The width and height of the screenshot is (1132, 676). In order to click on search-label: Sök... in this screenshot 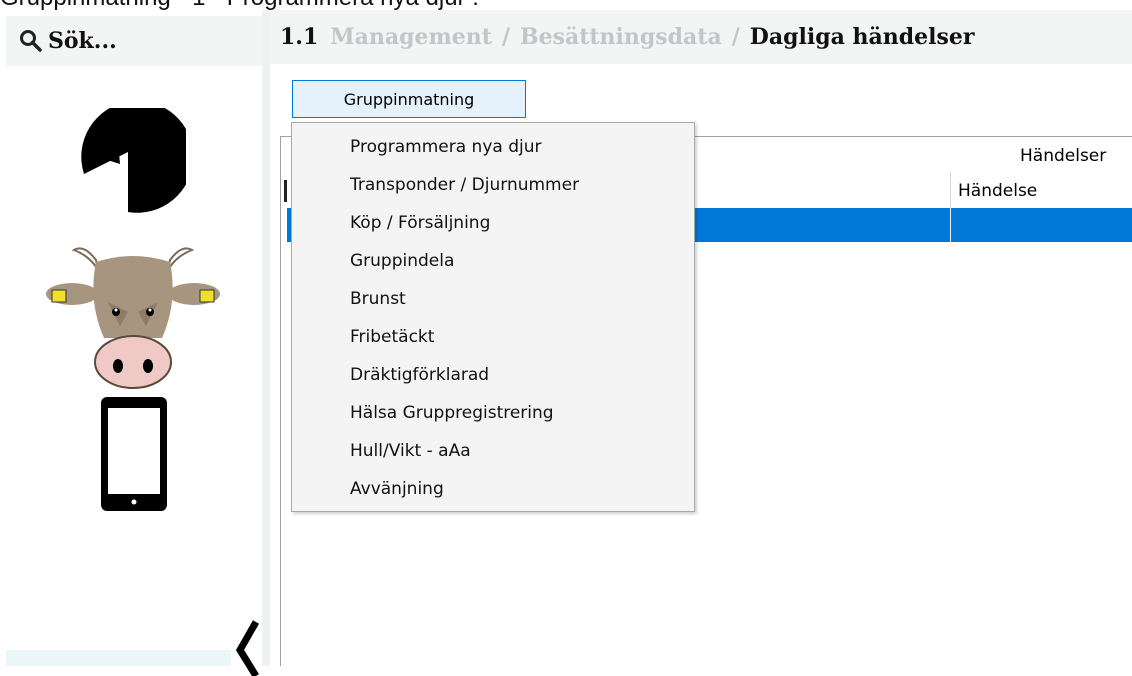, I will do `click(82, 41)`.